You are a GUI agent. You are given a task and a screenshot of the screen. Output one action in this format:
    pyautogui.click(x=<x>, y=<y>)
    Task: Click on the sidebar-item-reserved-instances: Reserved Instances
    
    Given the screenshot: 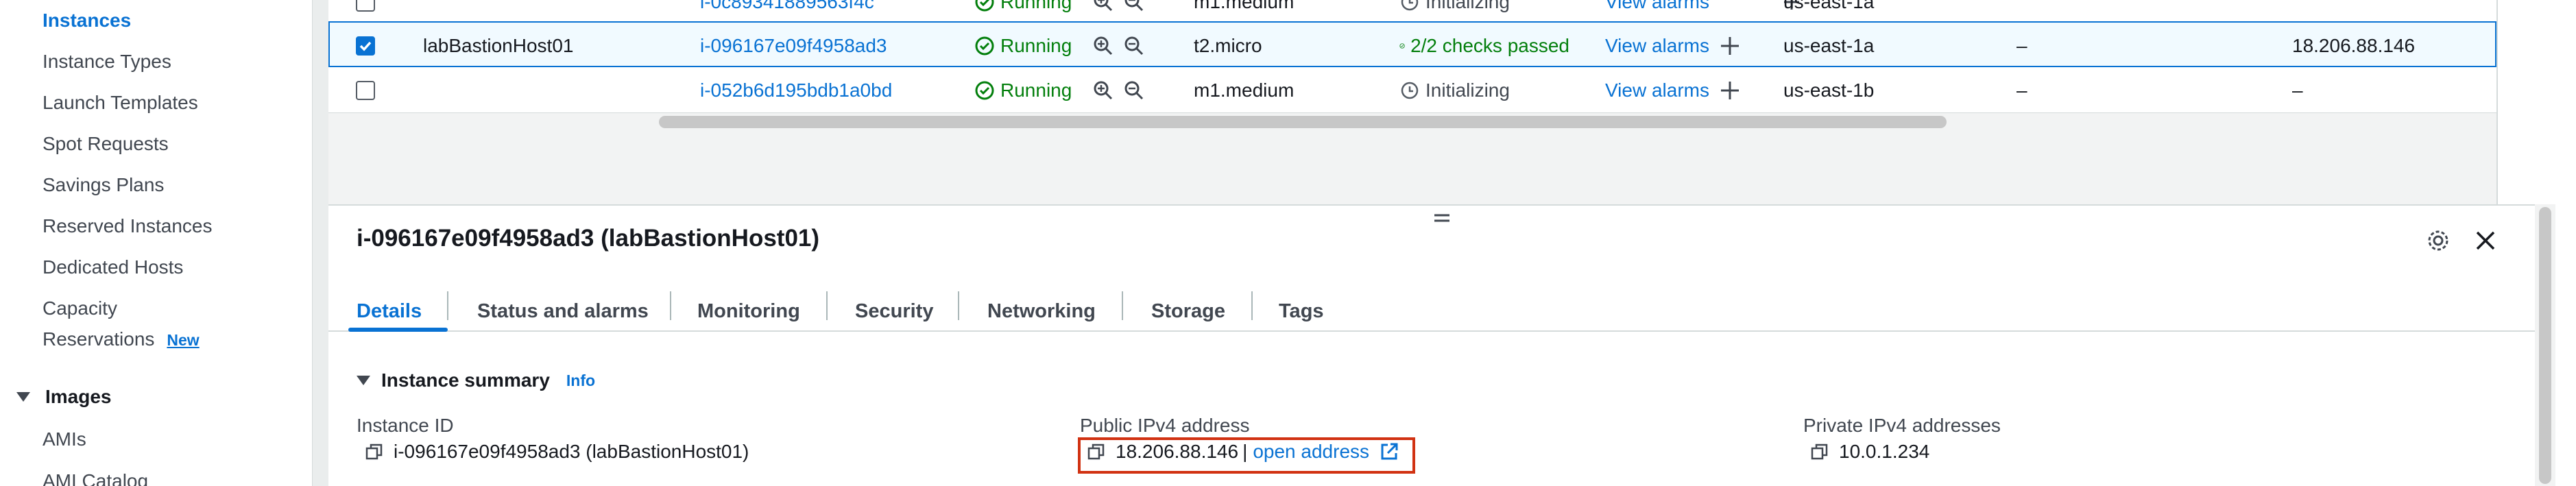 What is the action you would take?
    pyautogui.click(x=128, y=226)
    